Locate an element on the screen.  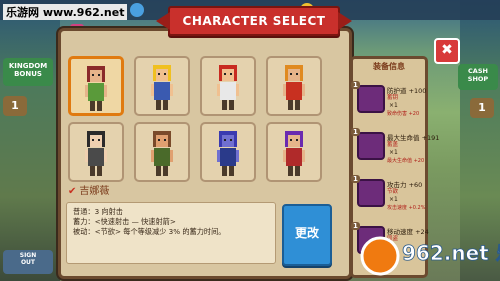
description-line: 被动：<节欲> 每个等级减少 3% 的蓄力时间。 is located at coordinates (149, 231).